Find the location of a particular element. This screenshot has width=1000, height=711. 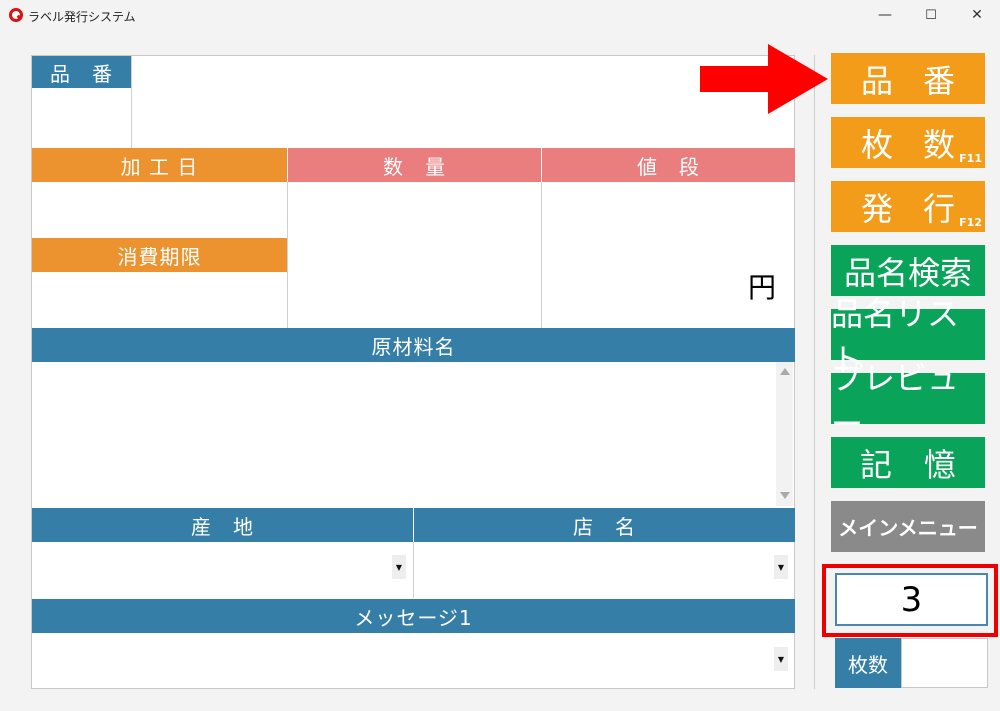

hakkou-button: 発行 F12 is located at coordinates (908, 206).